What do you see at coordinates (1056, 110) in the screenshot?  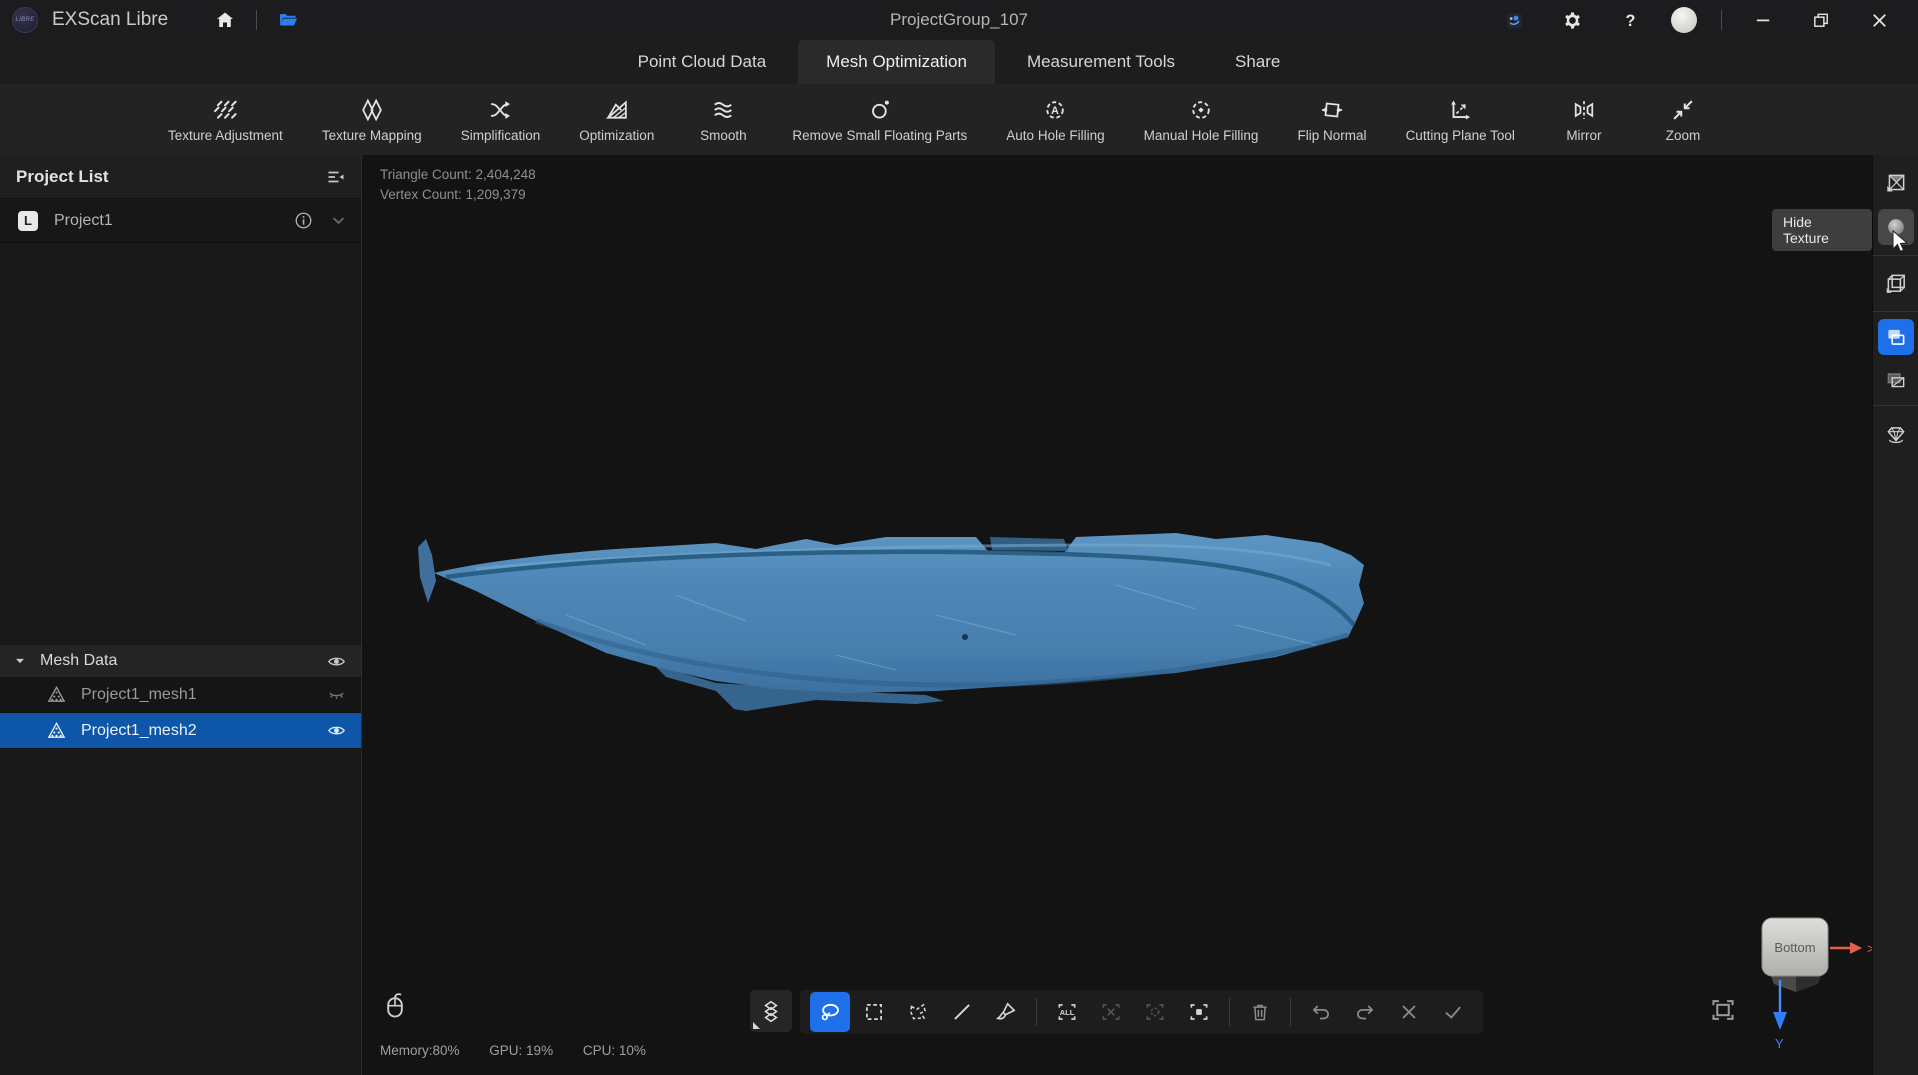 I see `svg-text: A` at bounding box center [1056, 110].